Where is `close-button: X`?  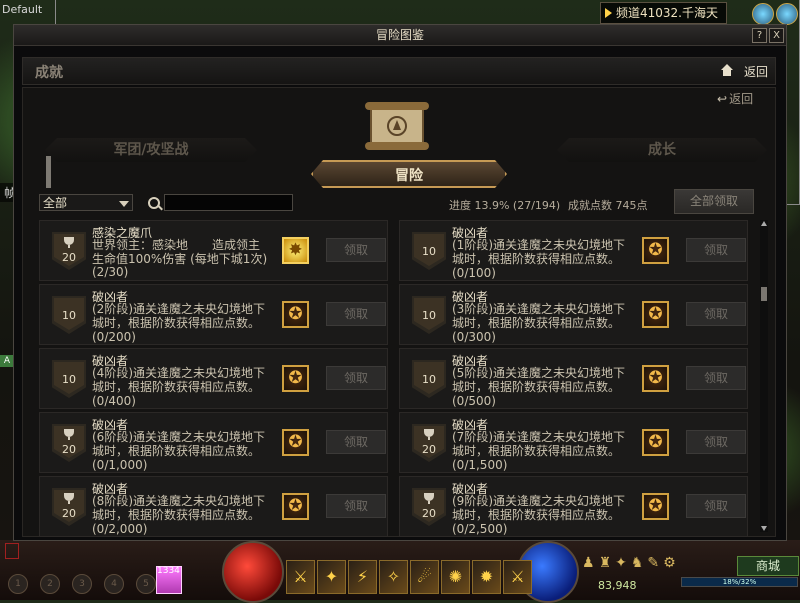
close-button: X is located at coordinates (776, 35).